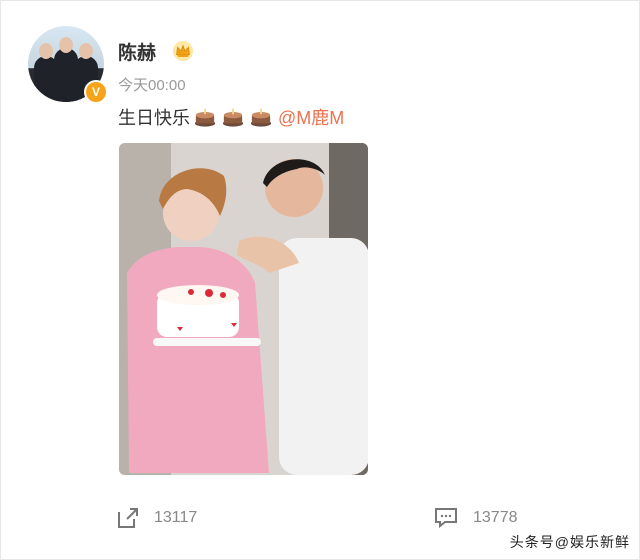  Describe the element at coordinates (128, 518) in the screenshot. I see `share-icon` at that location.